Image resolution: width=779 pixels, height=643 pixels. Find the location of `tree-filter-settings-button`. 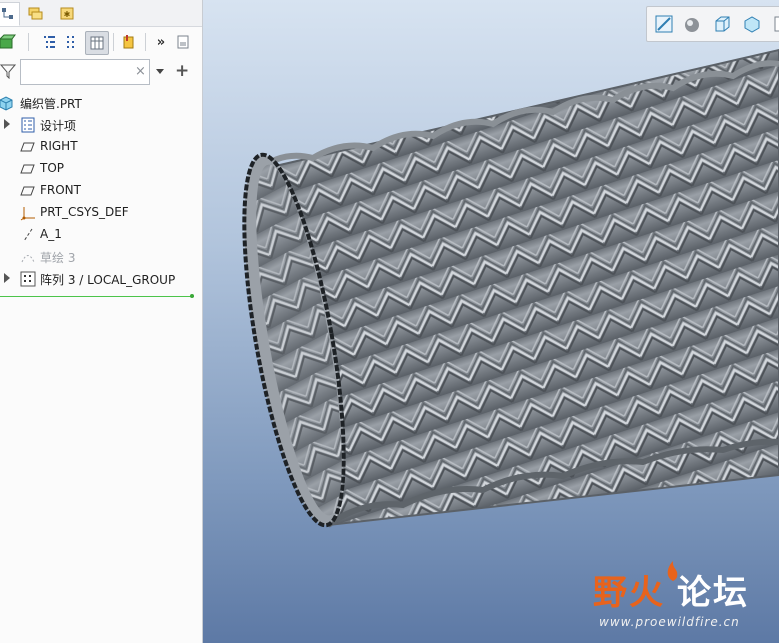

tree-filter-settings-button is located at coordinates (71, 42).